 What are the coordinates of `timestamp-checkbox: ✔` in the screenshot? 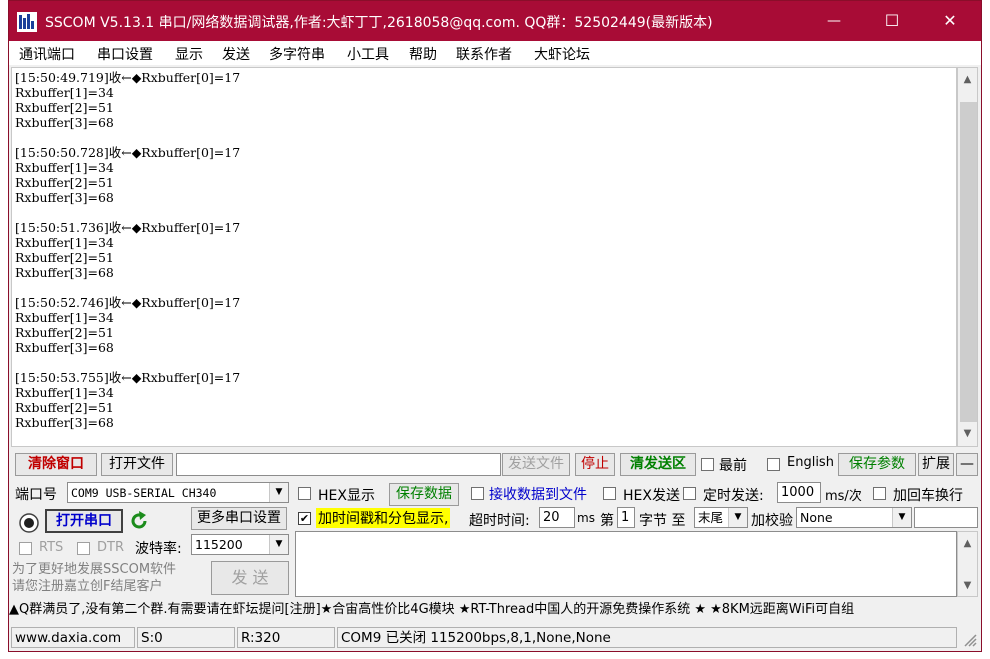 It's located at (304, 518).